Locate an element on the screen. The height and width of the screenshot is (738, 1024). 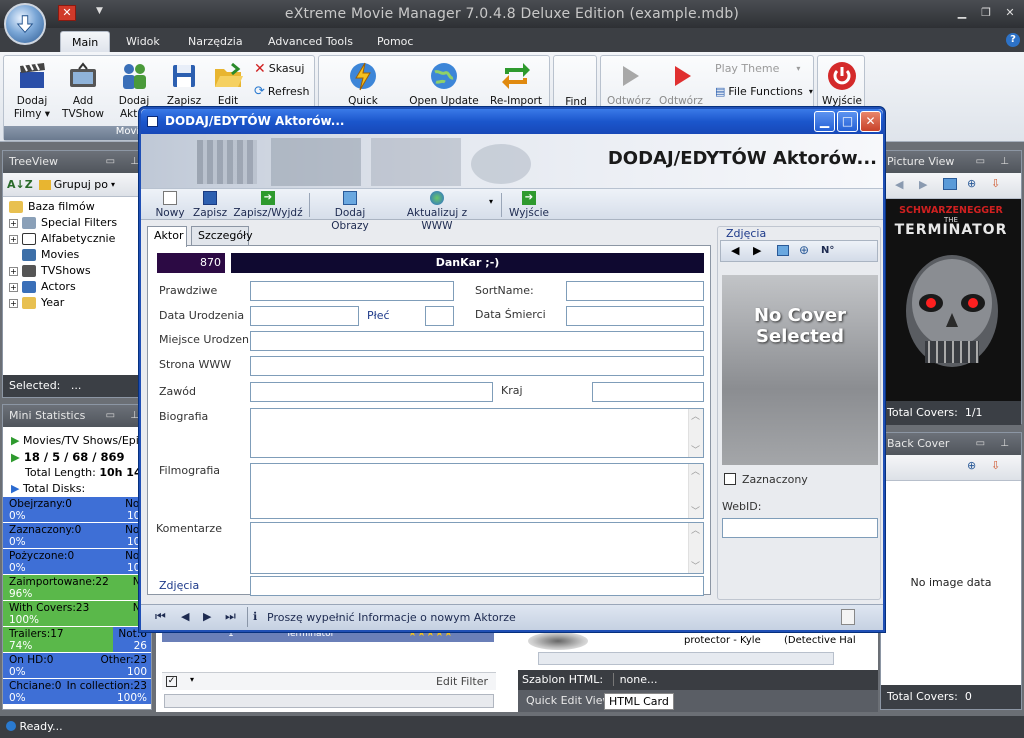
file-functions-label: File Functions is located at coordinates (765, 91).